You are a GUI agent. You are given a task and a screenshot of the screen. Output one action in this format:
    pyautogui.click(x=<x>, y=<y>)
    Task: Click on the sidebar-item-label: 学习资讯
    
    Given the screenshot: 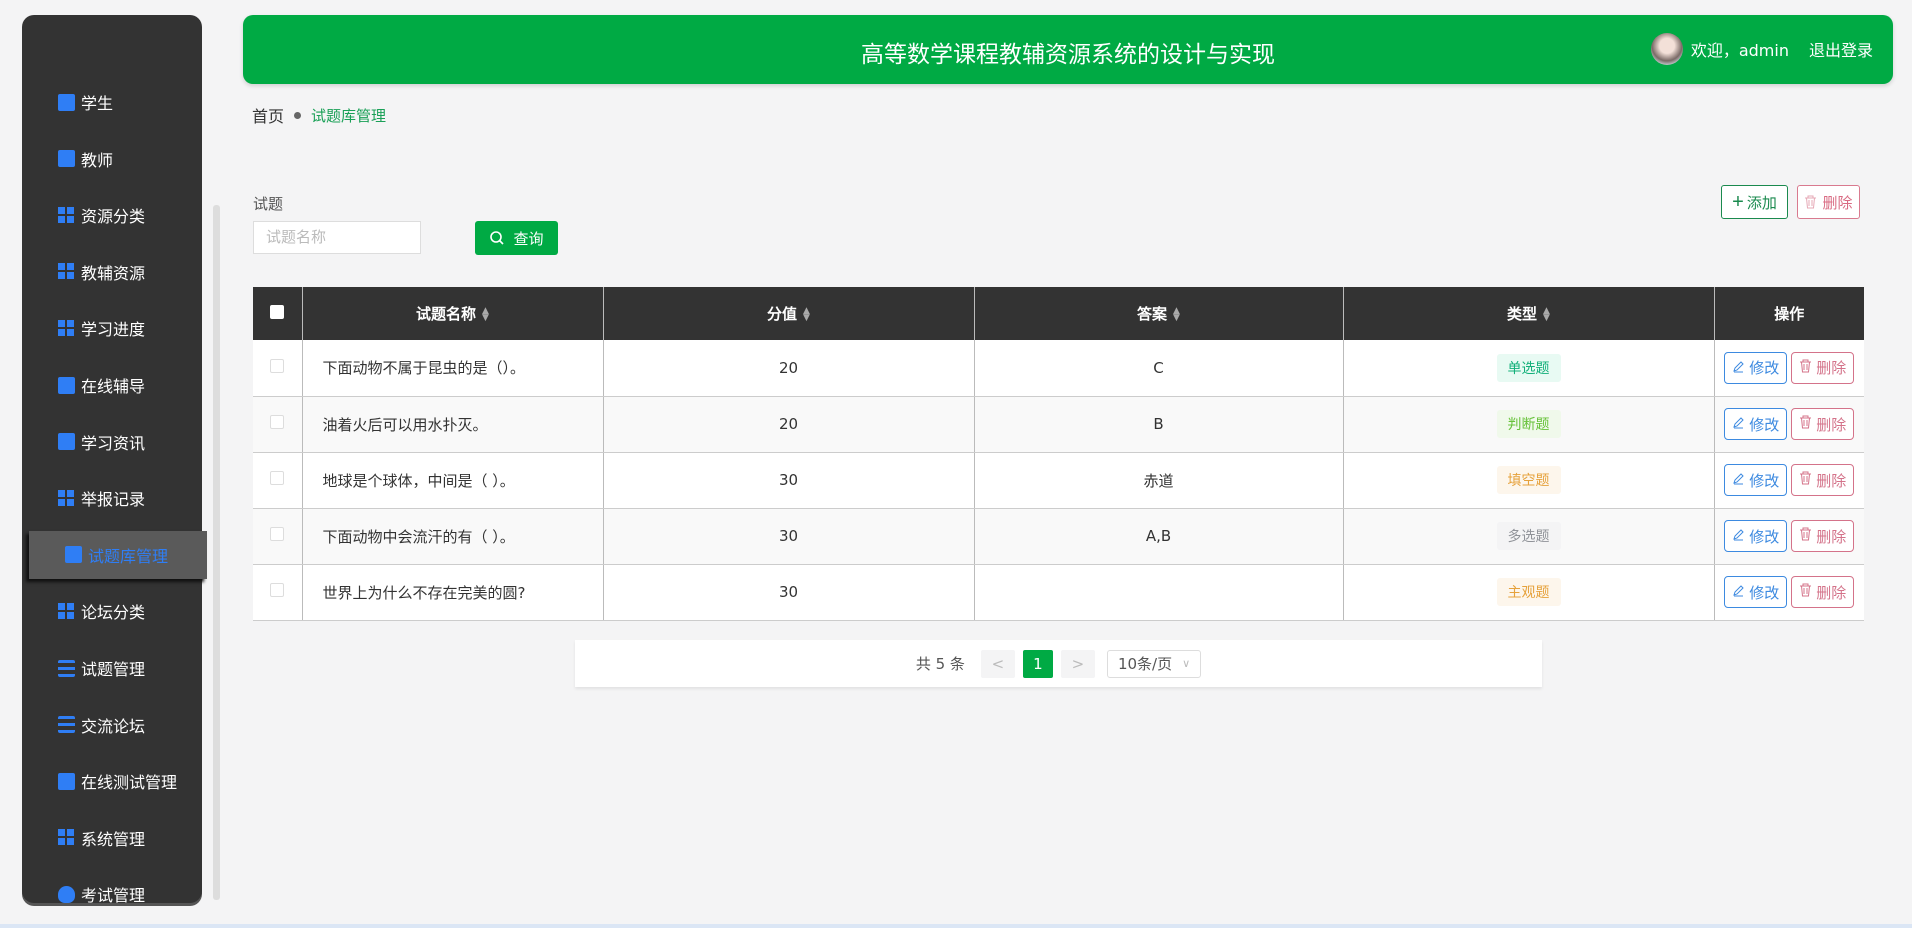 What is the action you would take?
    pyautogui.click(x=113, y=443)
    